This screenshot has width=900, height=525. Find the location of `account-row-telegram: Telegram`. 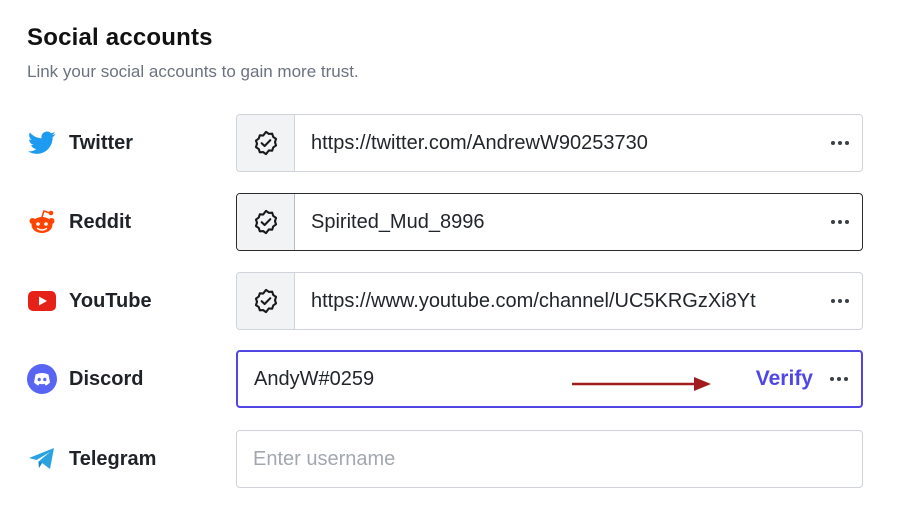

account-row-telegram: Telegram is located at coordinates (450, 459).